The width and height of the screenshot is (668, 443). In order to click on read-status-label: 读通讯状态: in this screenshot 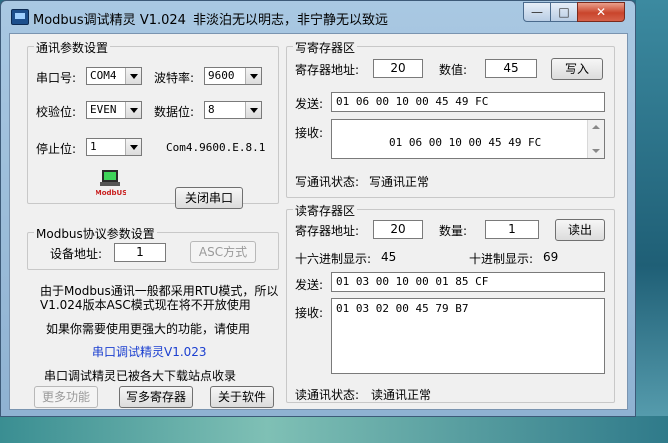, I will do `click(327, 395)`.